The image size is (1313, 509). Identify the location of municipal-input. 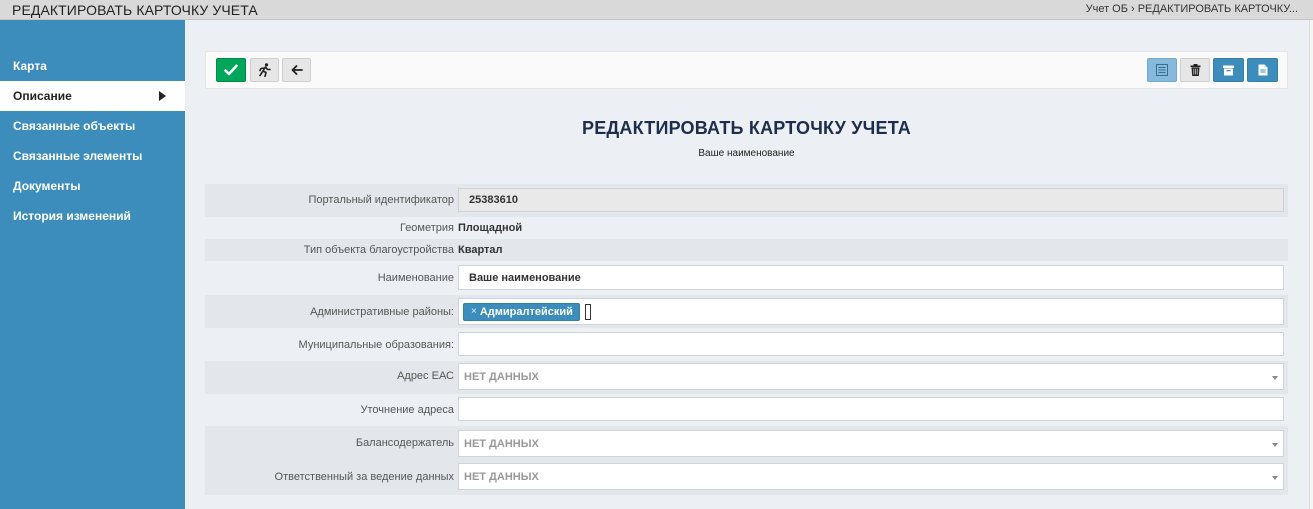
(871, 344).